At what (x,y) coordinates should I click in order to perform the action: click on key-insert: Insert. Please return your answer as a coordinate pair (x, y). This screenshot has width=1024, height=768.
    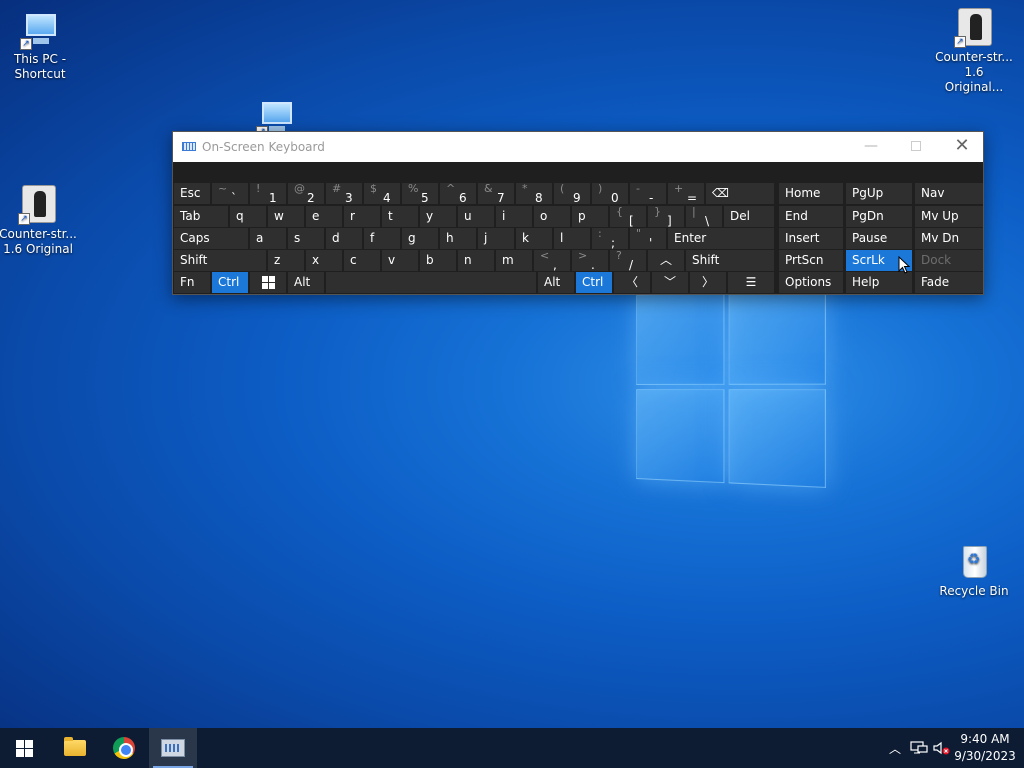
    Looking at the image, I should click on (811, 238).